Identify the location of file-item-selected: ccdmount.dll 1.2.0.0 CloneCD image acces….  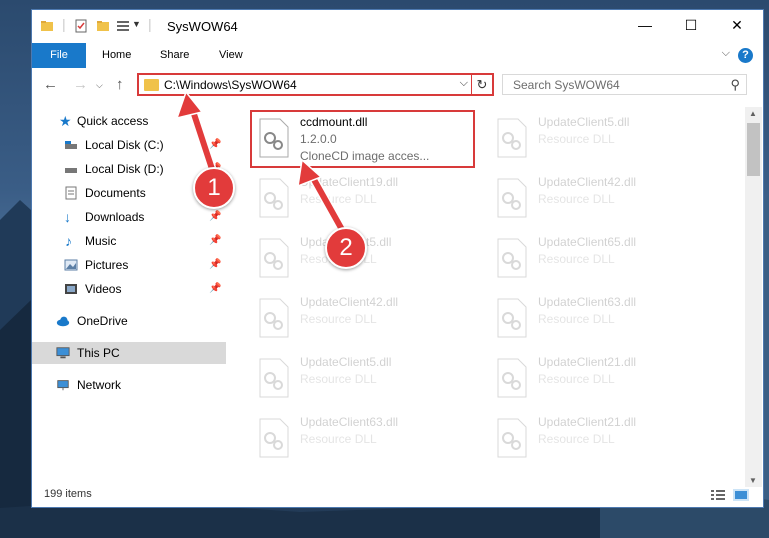
(362, 139).